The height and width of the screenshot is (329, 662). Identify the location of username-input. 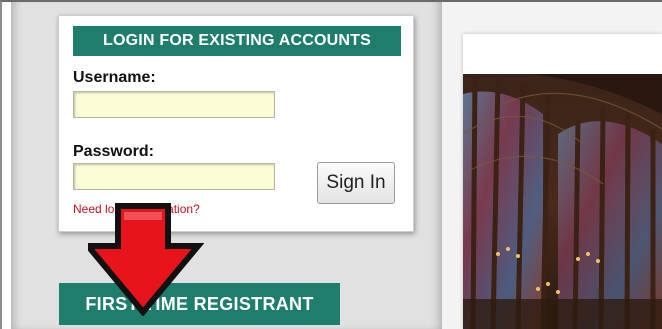
(174, 104).